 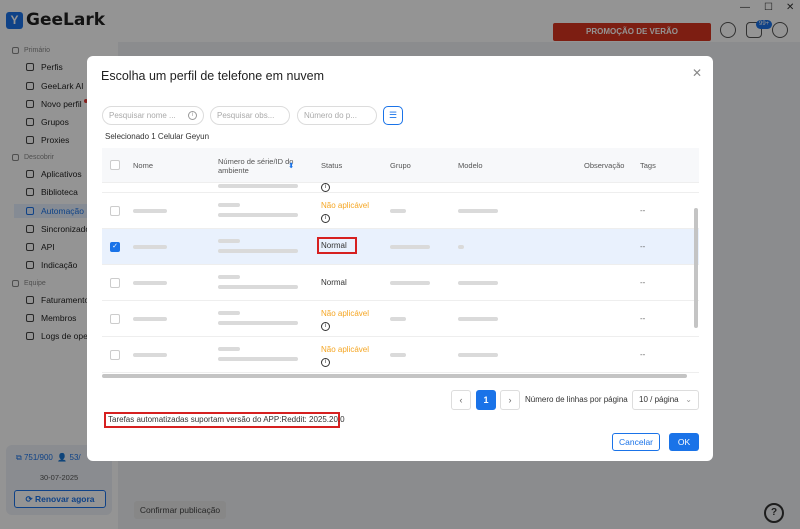 I want to click on ok-button: OK, so click(x=684, y=442).